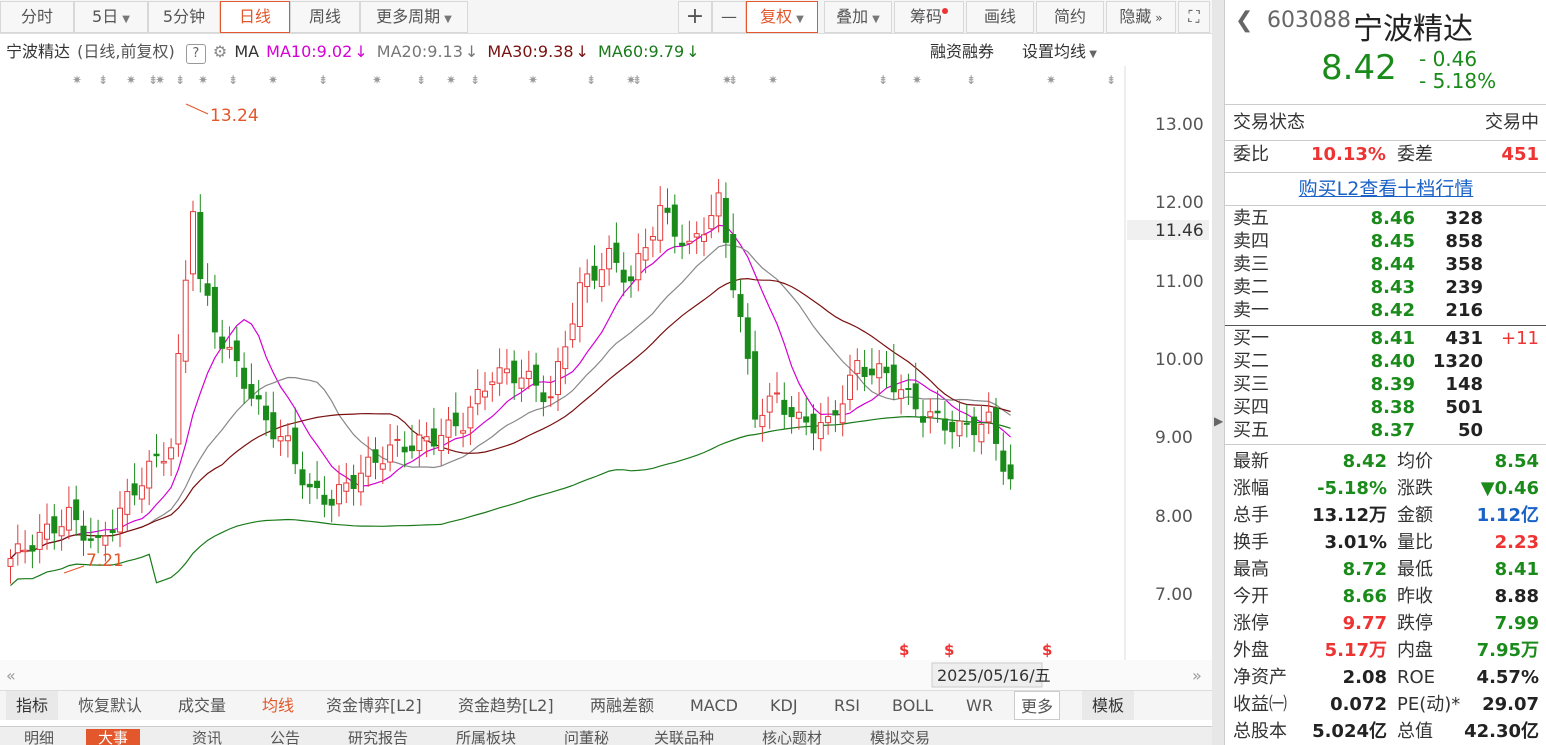  What do you see at coordinates (278, 705) in the screenshot?
I see `tab-ma: 均线` at bounding box center [278, 705].